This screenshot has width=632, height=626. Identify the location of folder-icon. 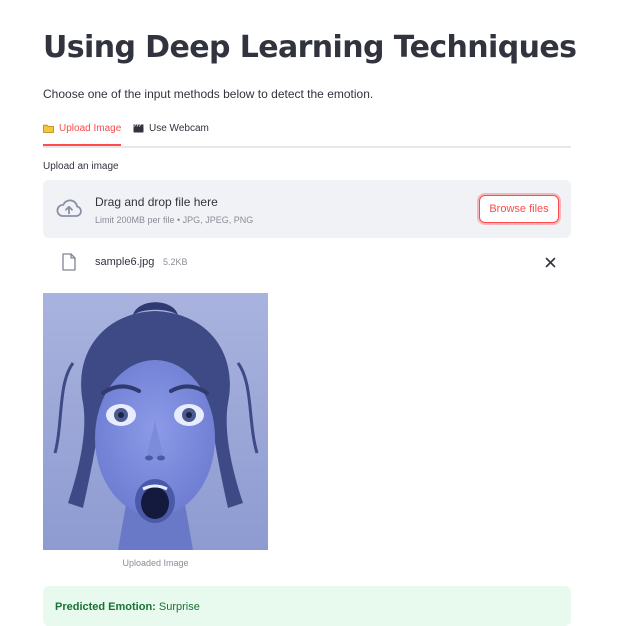
(48, 128).